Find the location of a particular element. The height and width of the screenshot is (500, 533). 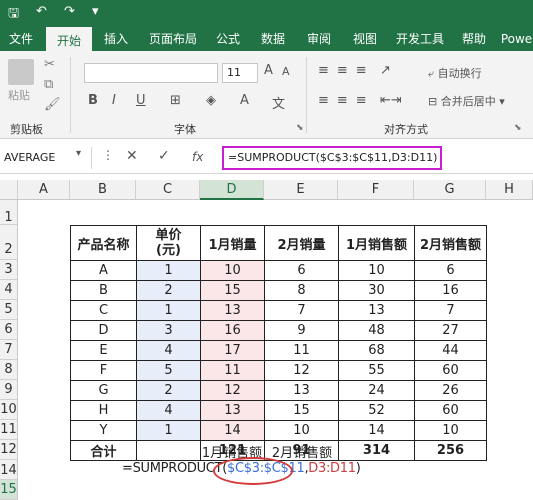

row-header: 8 is located at coordinates (9, 370).